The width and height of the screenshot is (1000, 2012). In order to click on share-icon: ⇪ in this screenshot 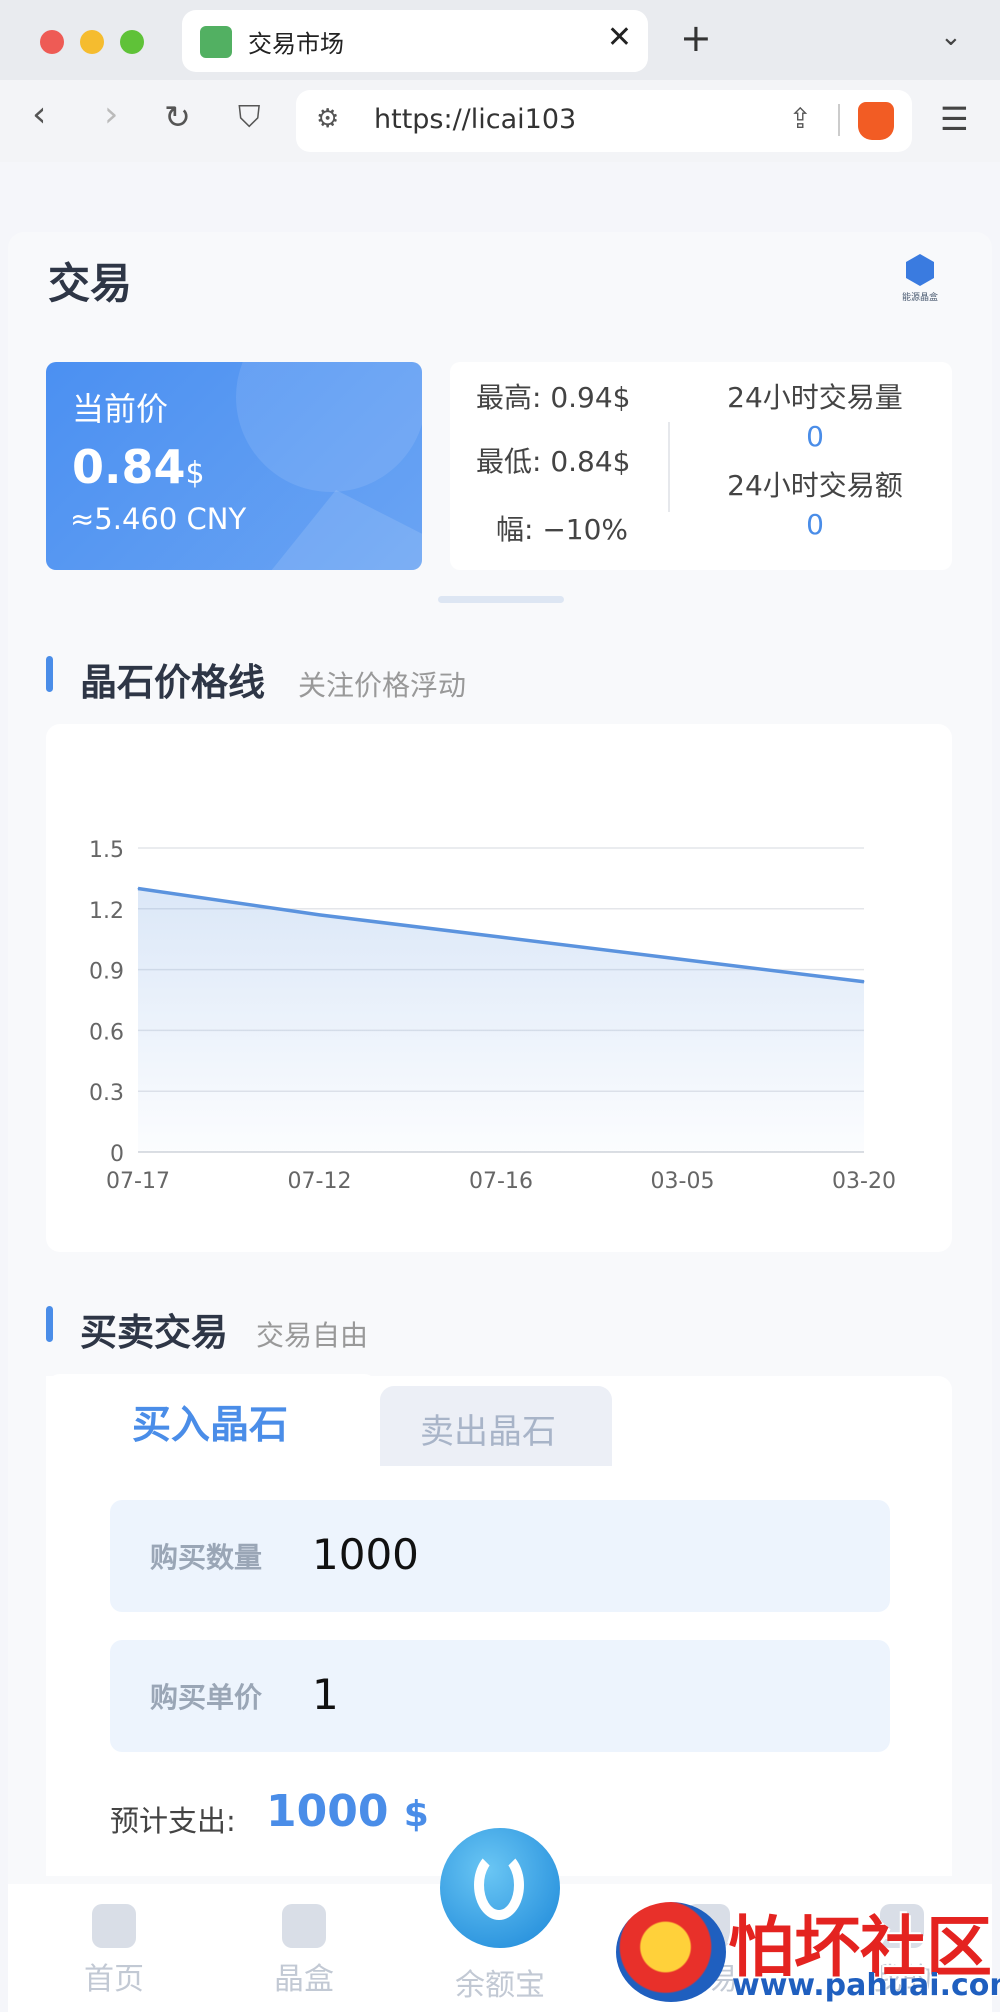, I will do `click(800, 118)`.